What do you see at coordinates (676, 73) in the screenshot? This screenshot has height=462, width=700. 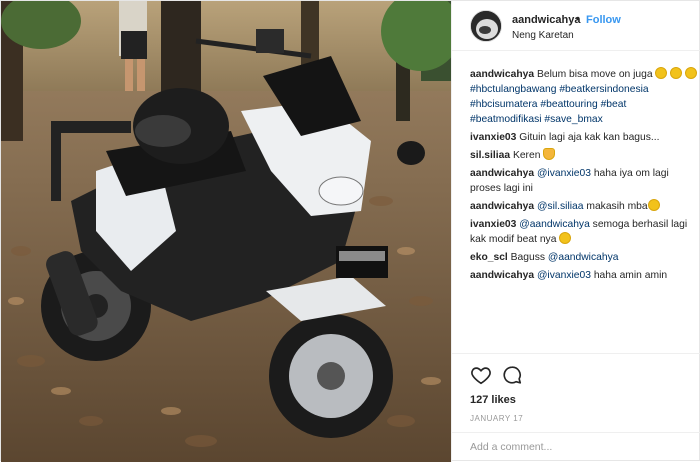 I see `frowning-face-emoji-icon` at bounding box center [676, 73].